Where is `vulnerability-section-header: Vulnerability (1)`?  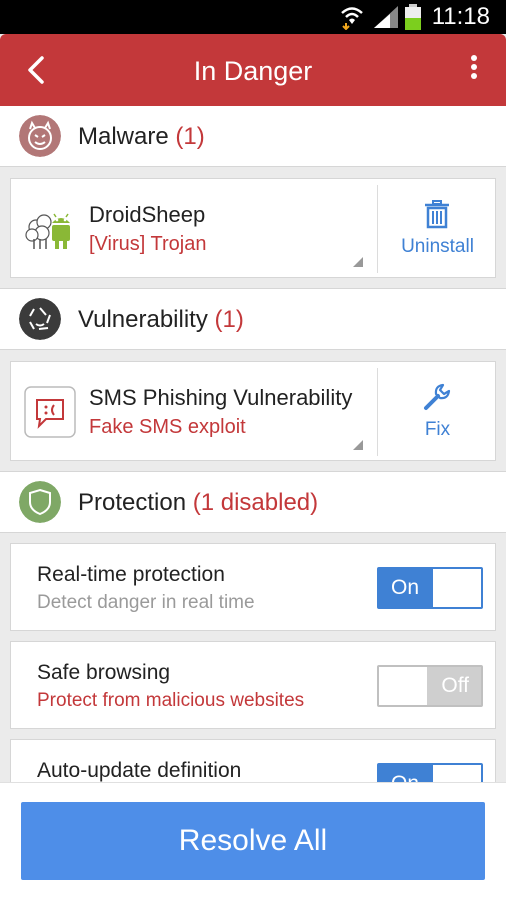 vulnerability-section-header: Vulnerability (1) is located at coordinates (253, 319).